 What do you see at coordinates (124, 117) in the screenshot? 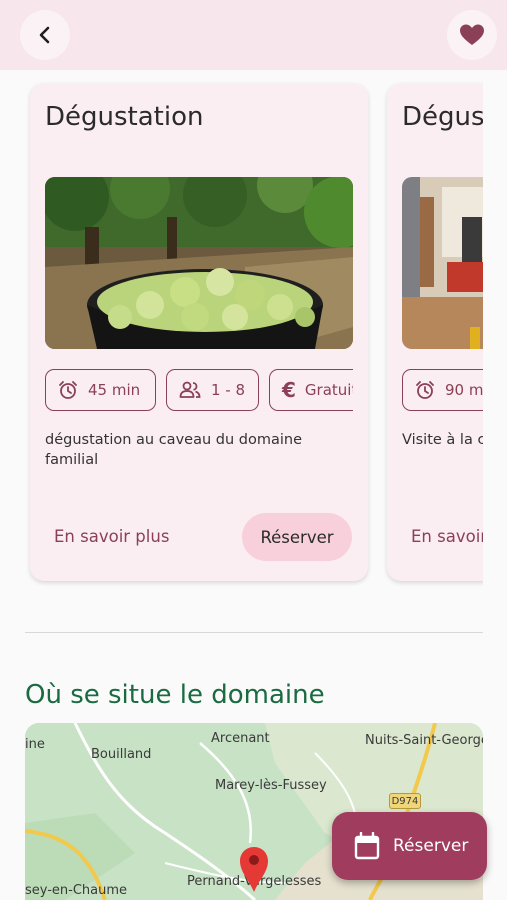
I see `offer-title: Dégustation` at bounding box center [124, 117].